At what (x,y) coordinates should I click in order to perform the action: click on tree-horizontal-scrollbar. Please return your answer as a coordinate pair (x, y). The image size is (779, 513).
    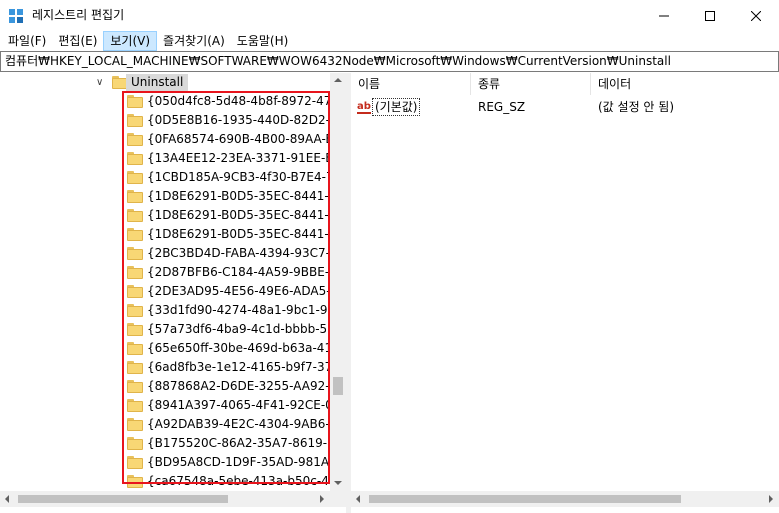
    Looking at the image, I should click on (165, 499).